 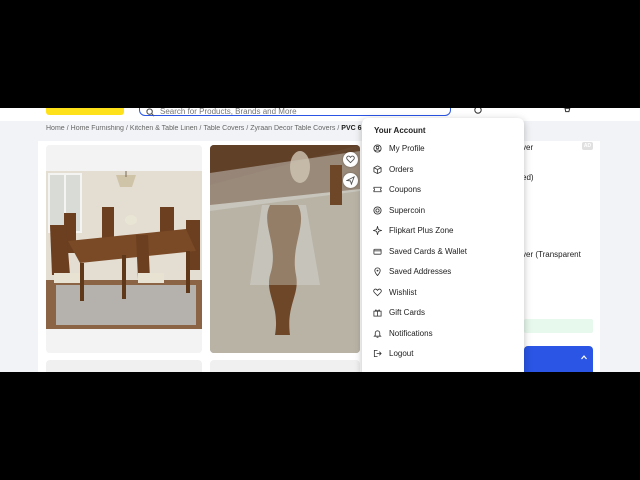 I want to click on menu-item-notifications: Notifications, so click(x=444, y=333).